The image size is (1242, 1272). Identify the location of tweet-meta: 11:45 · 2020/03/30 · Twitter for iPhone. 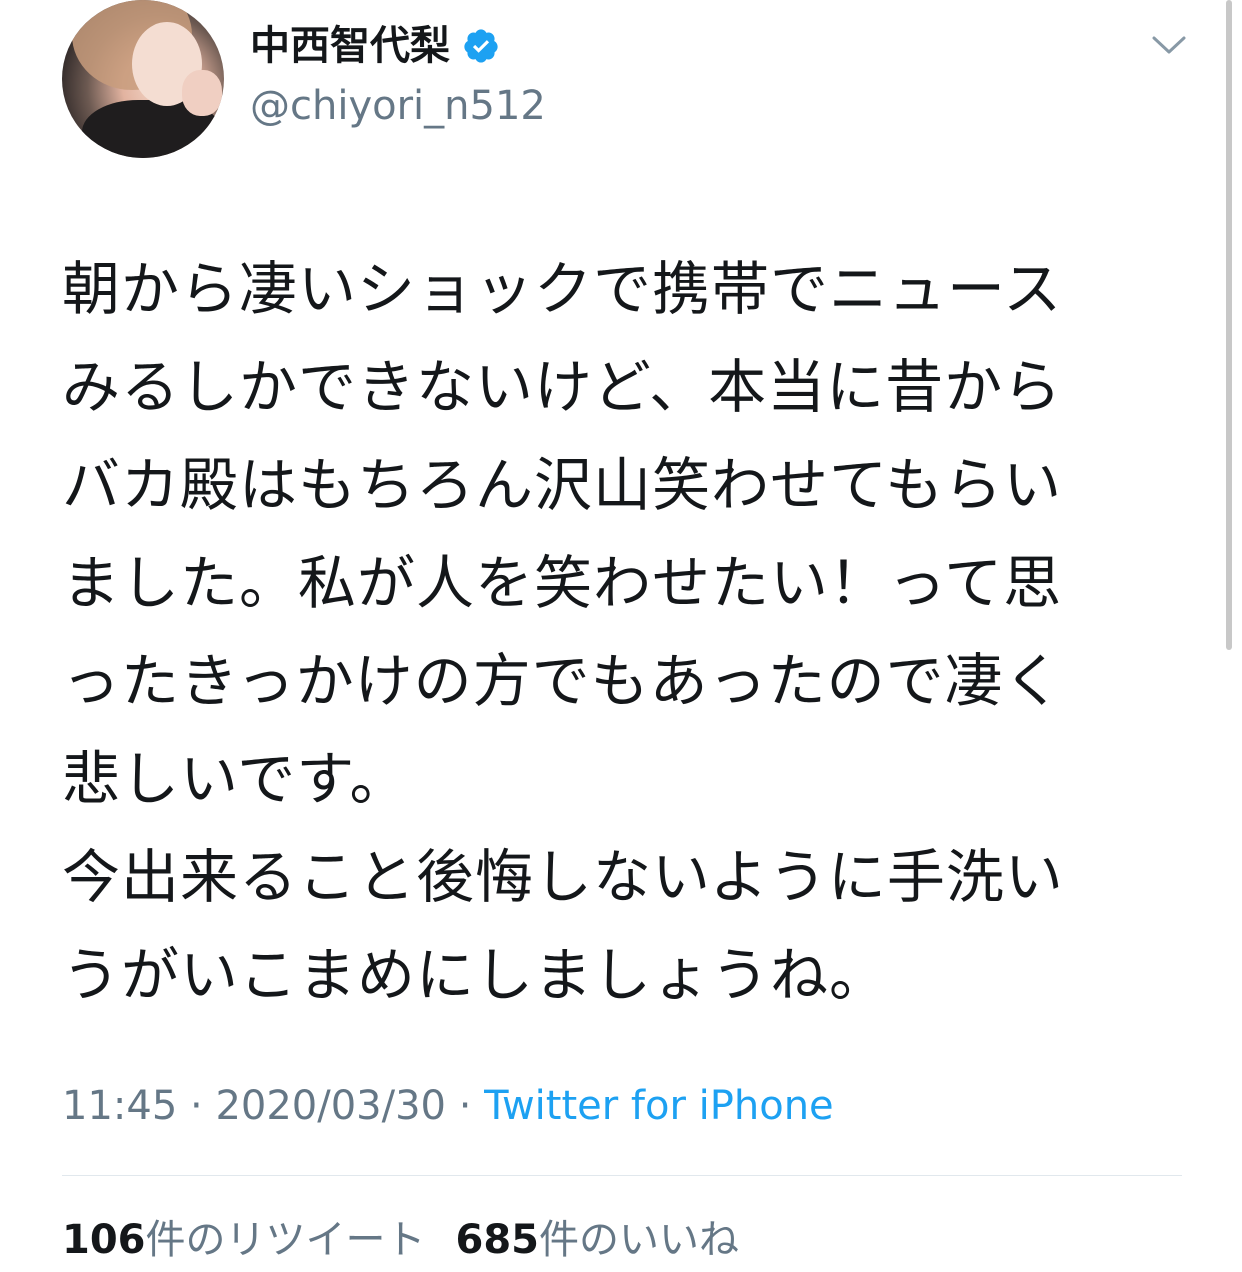
(448, 1106).